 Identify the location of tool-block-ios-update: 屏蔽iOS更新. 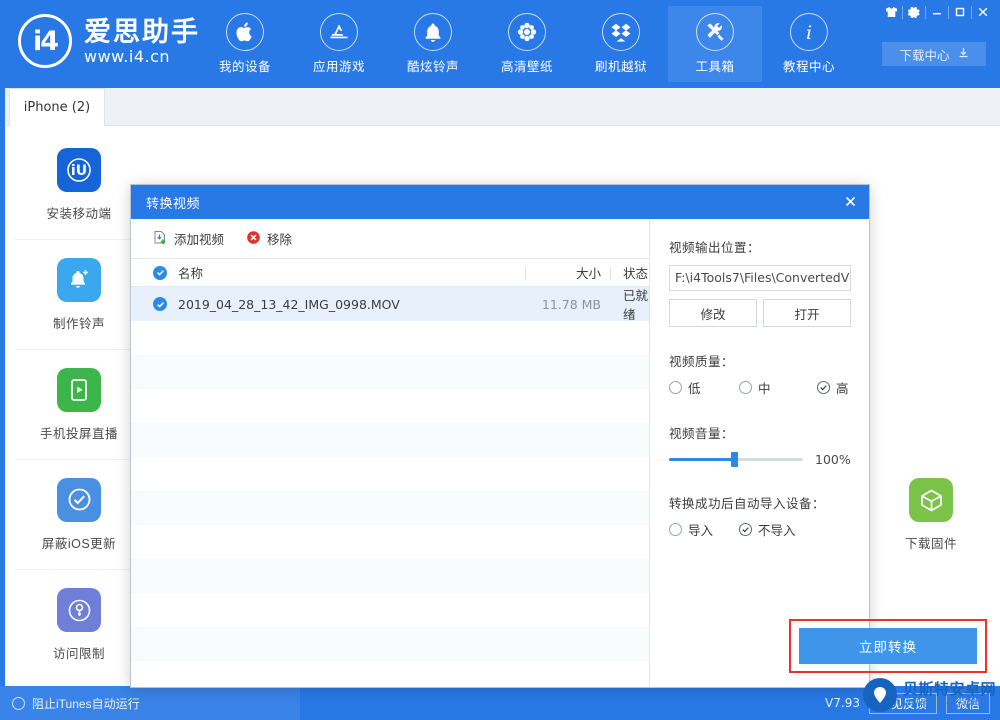
(79, 515).